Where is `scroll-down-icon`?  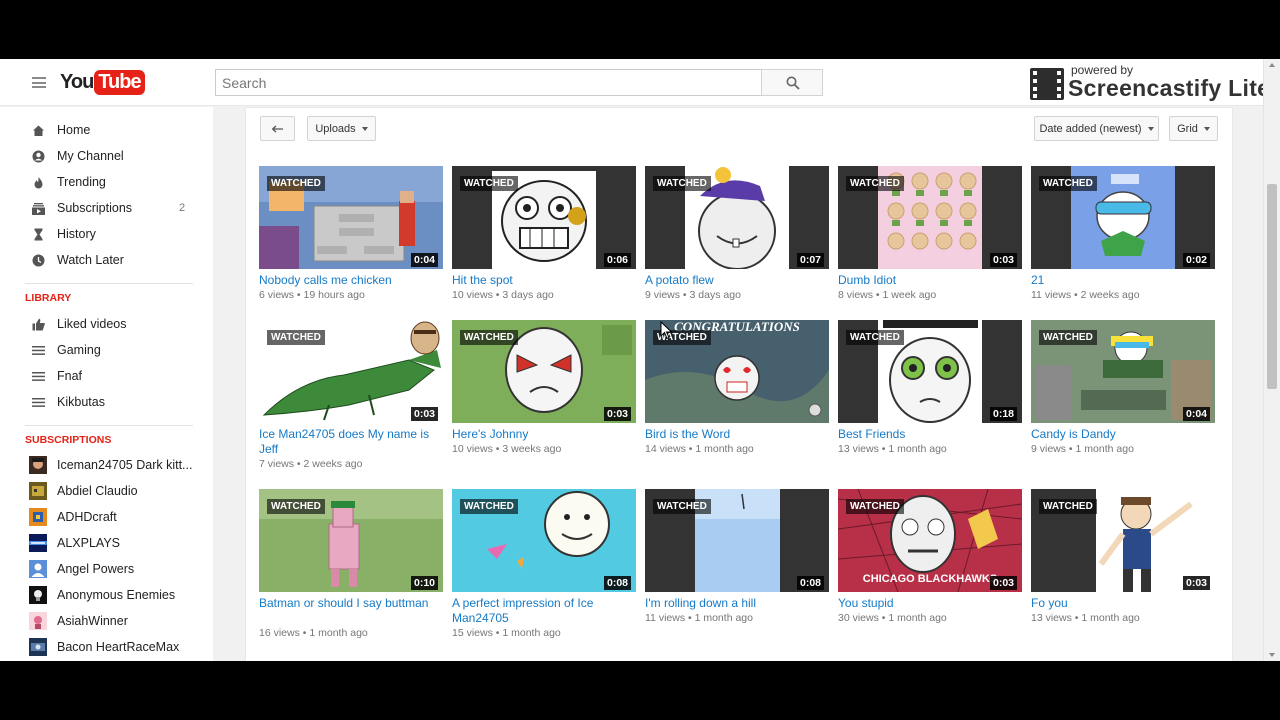
scroll-down-icon is located at coordinates (1272, 655).